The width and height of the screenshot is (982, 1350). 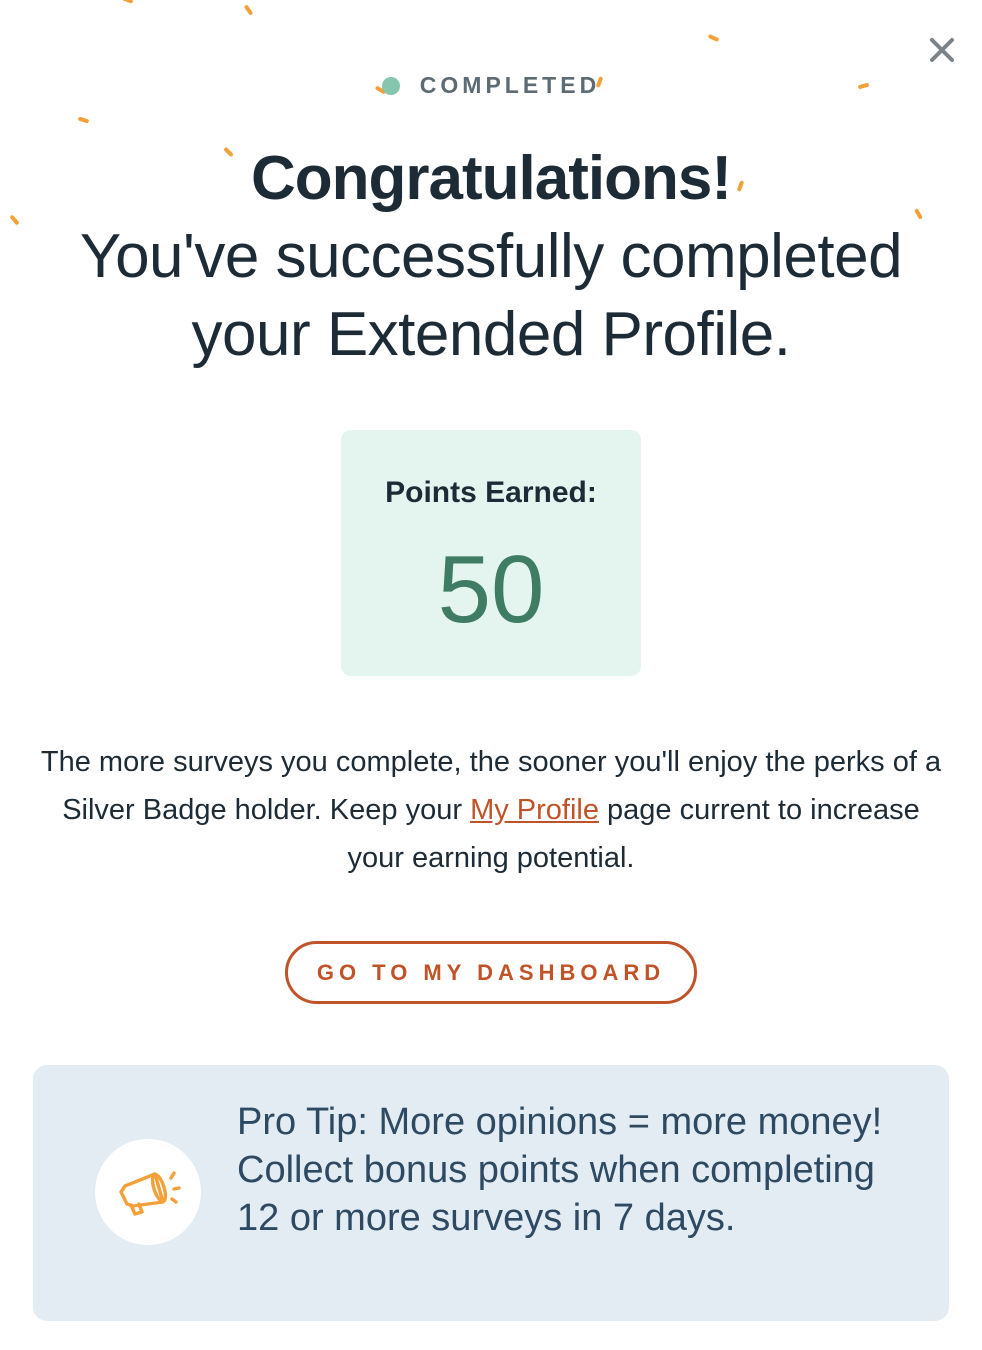 I want to click on points-card: Points Earned: 50, so click(x=491, y=553).